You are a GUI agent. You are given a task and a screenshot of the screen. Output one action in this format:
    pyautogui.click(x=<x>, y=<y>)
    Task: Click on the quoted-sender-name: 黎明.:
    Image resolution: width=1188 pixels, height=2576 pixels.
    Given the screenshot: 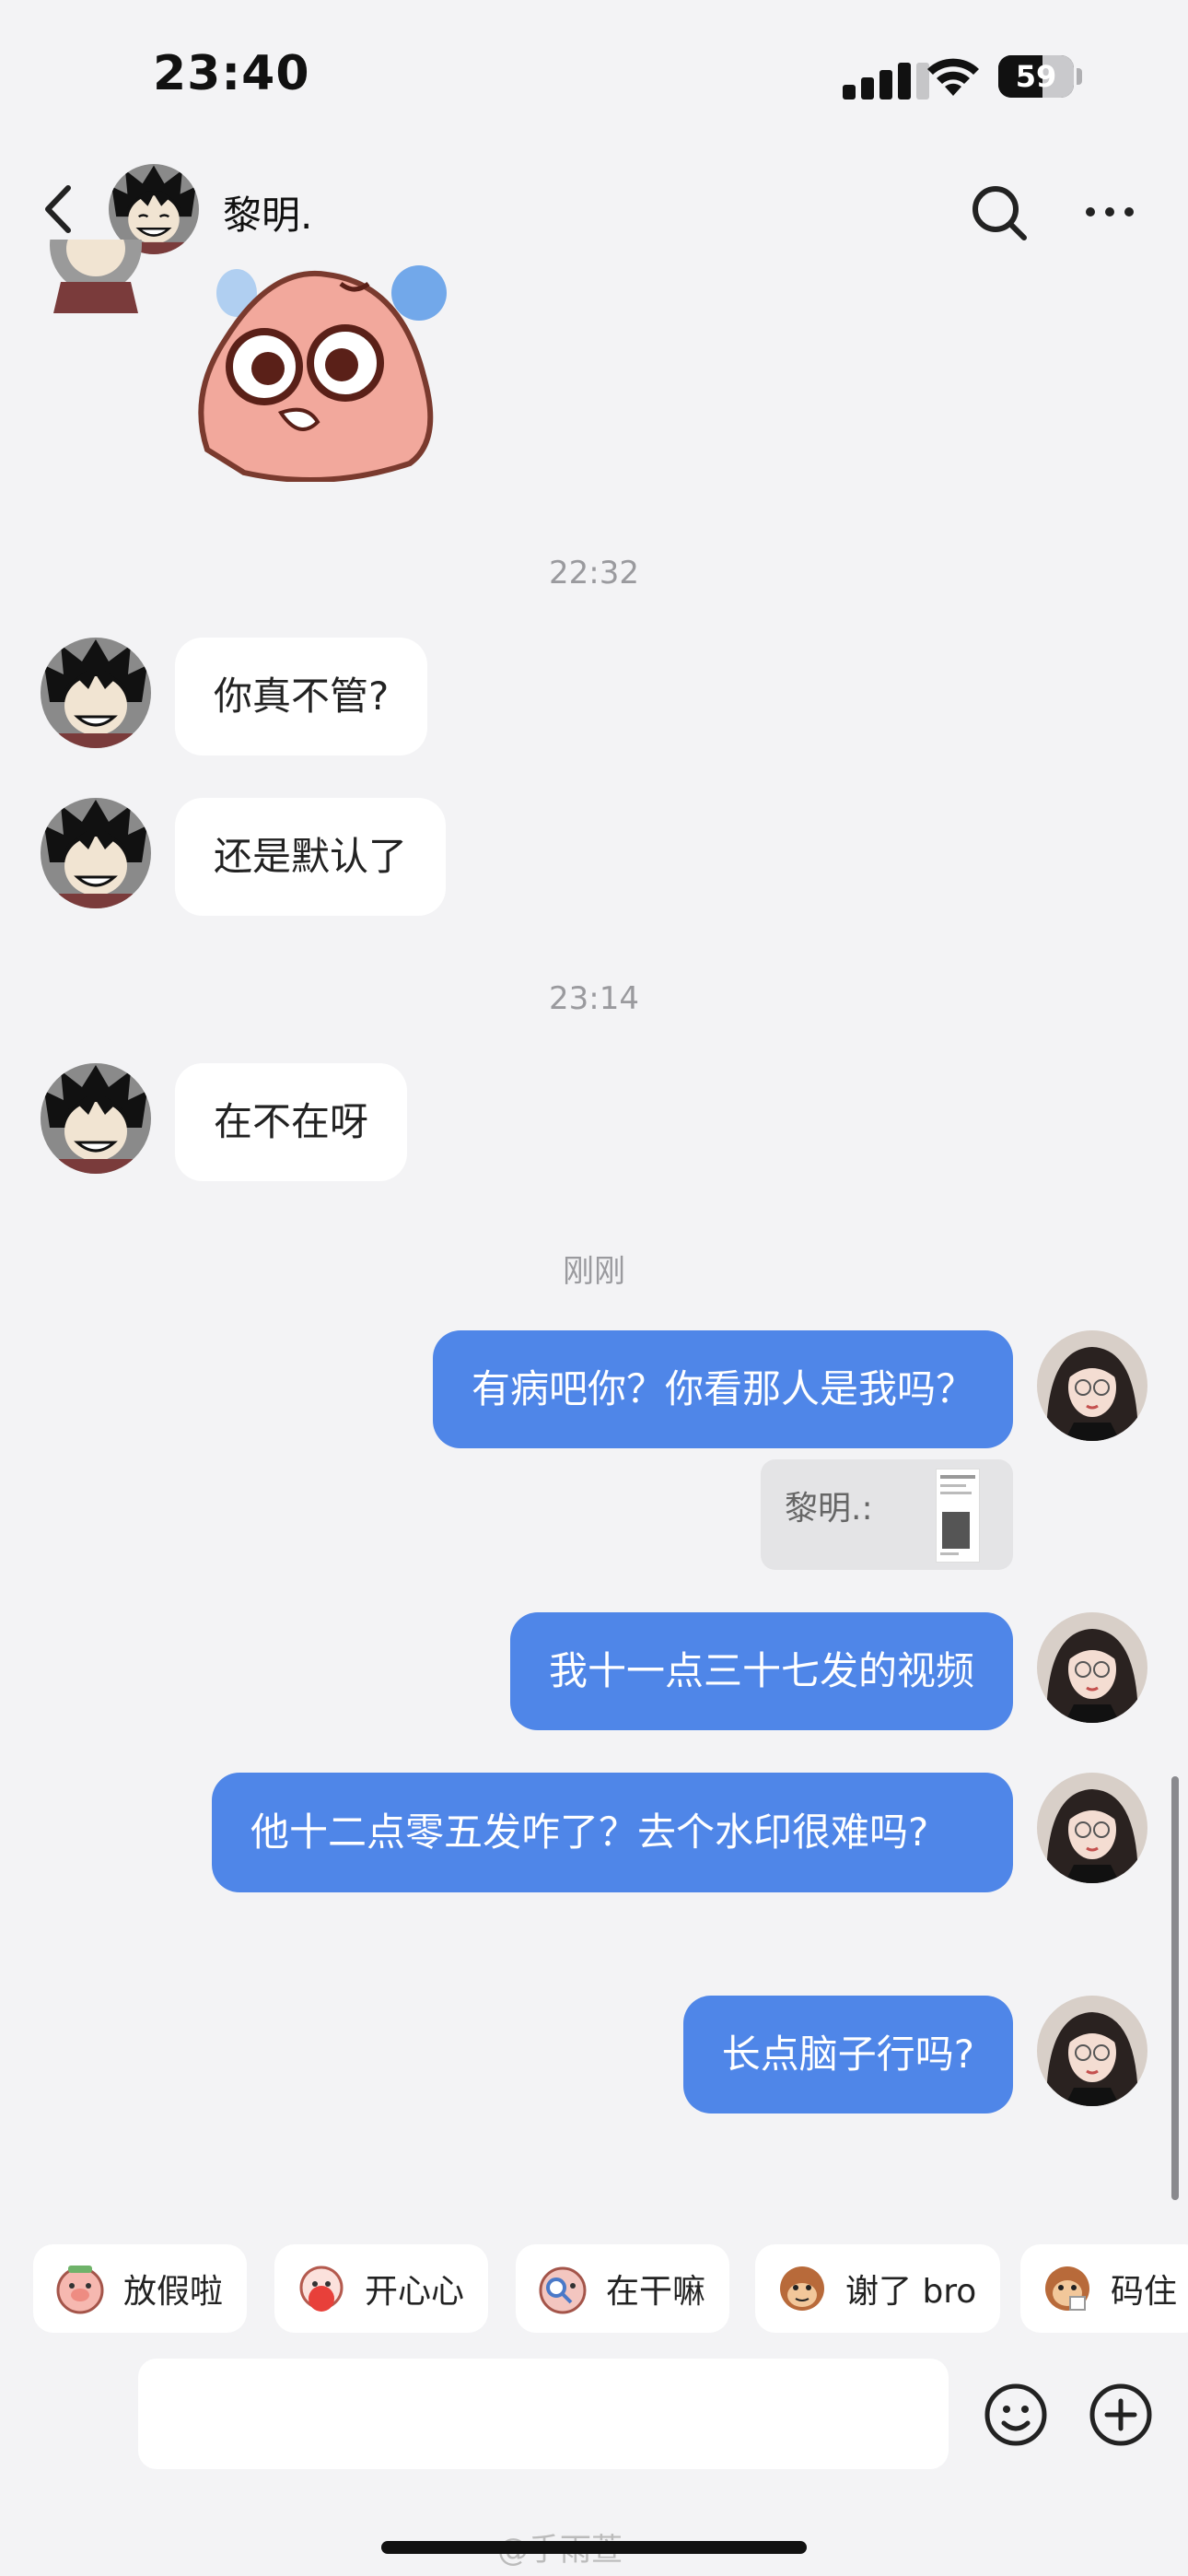 What is the action you would take?
    pyautogui.click(x=829, y=1509)
    